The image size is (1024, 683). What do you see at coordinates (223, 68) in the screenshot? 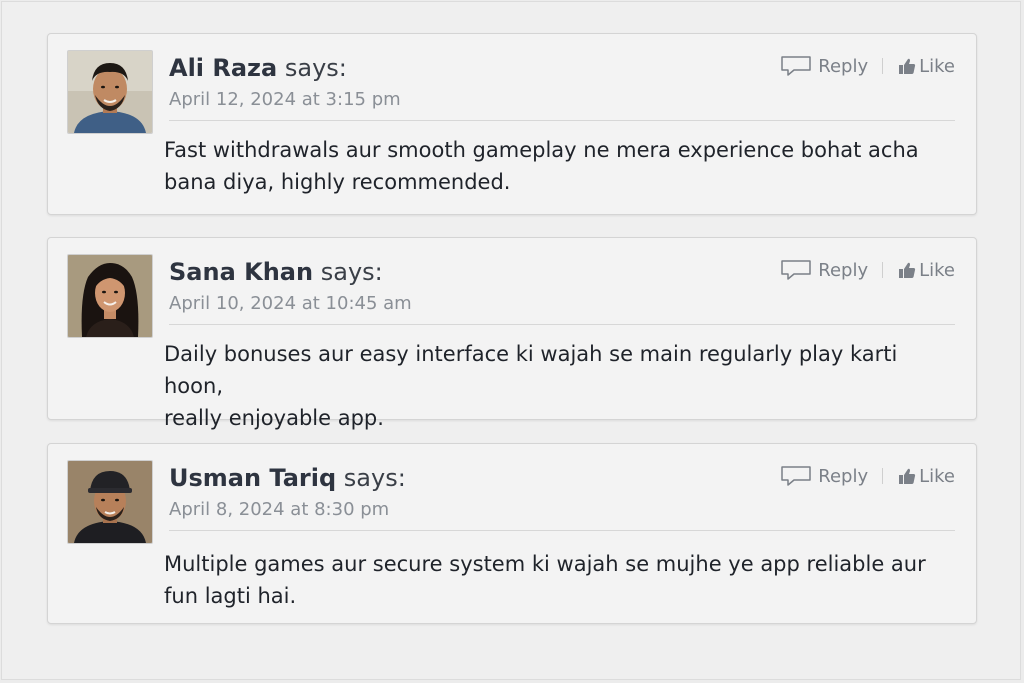
I see `author-name: Ali Raza` at bounding box center [223, 68].